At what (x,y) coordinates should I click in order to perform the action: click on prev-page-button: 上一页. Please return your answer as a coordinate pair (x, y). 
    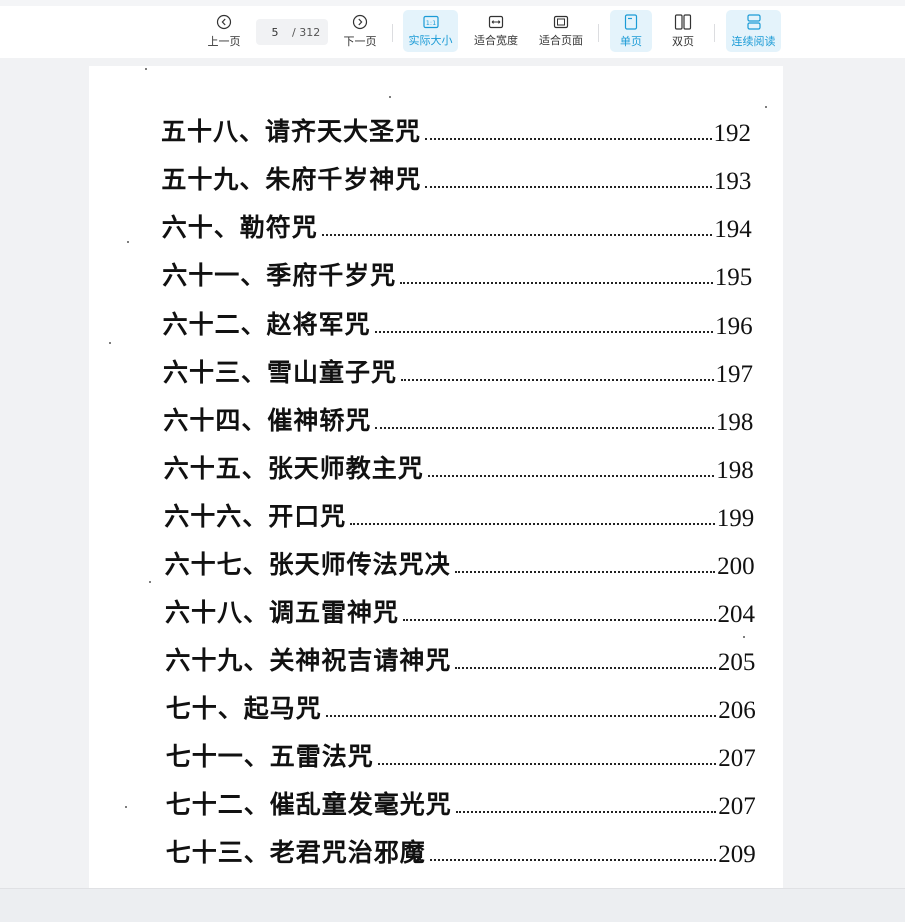
    Looking at the image, I should click on (224, 31).